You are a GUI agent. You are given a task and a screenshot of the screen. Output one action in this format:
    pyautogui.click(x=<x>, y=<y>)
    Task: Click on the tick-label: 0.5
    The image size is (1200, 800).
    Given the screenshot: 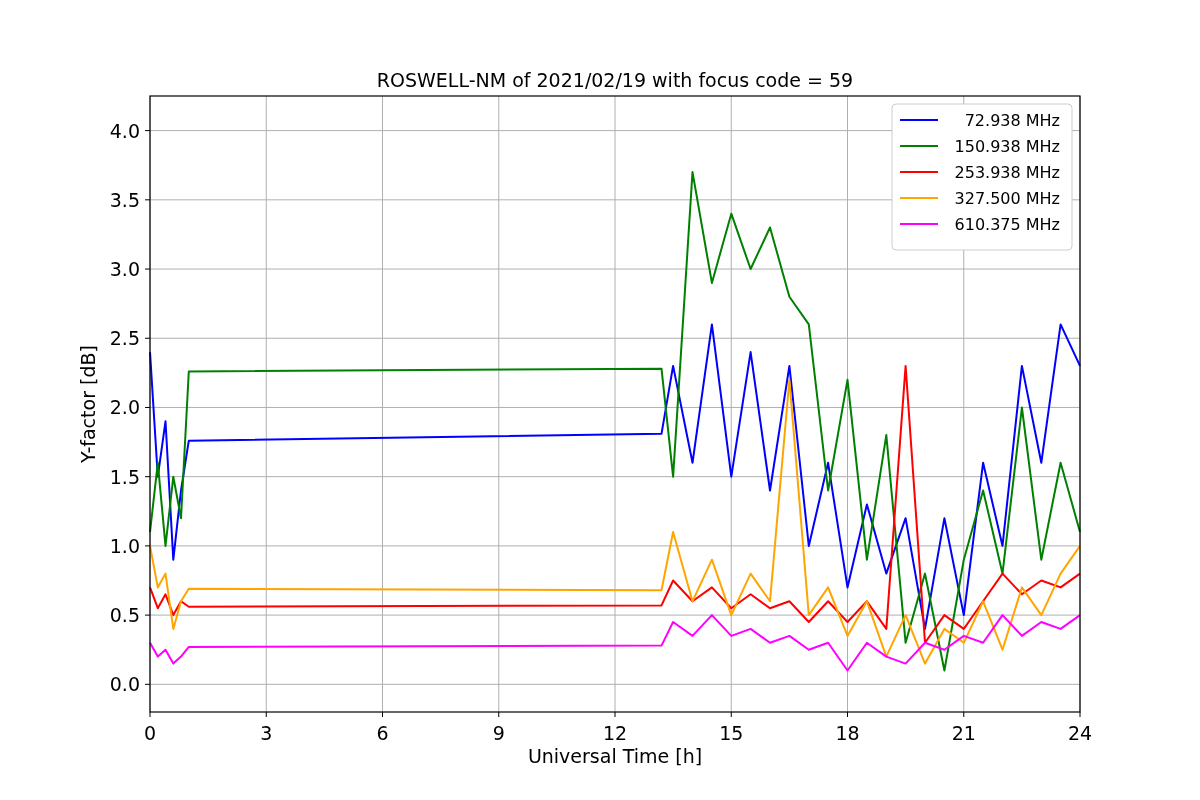 What is the action you would take?
    pyautogui.click(x=124, y=615)
    